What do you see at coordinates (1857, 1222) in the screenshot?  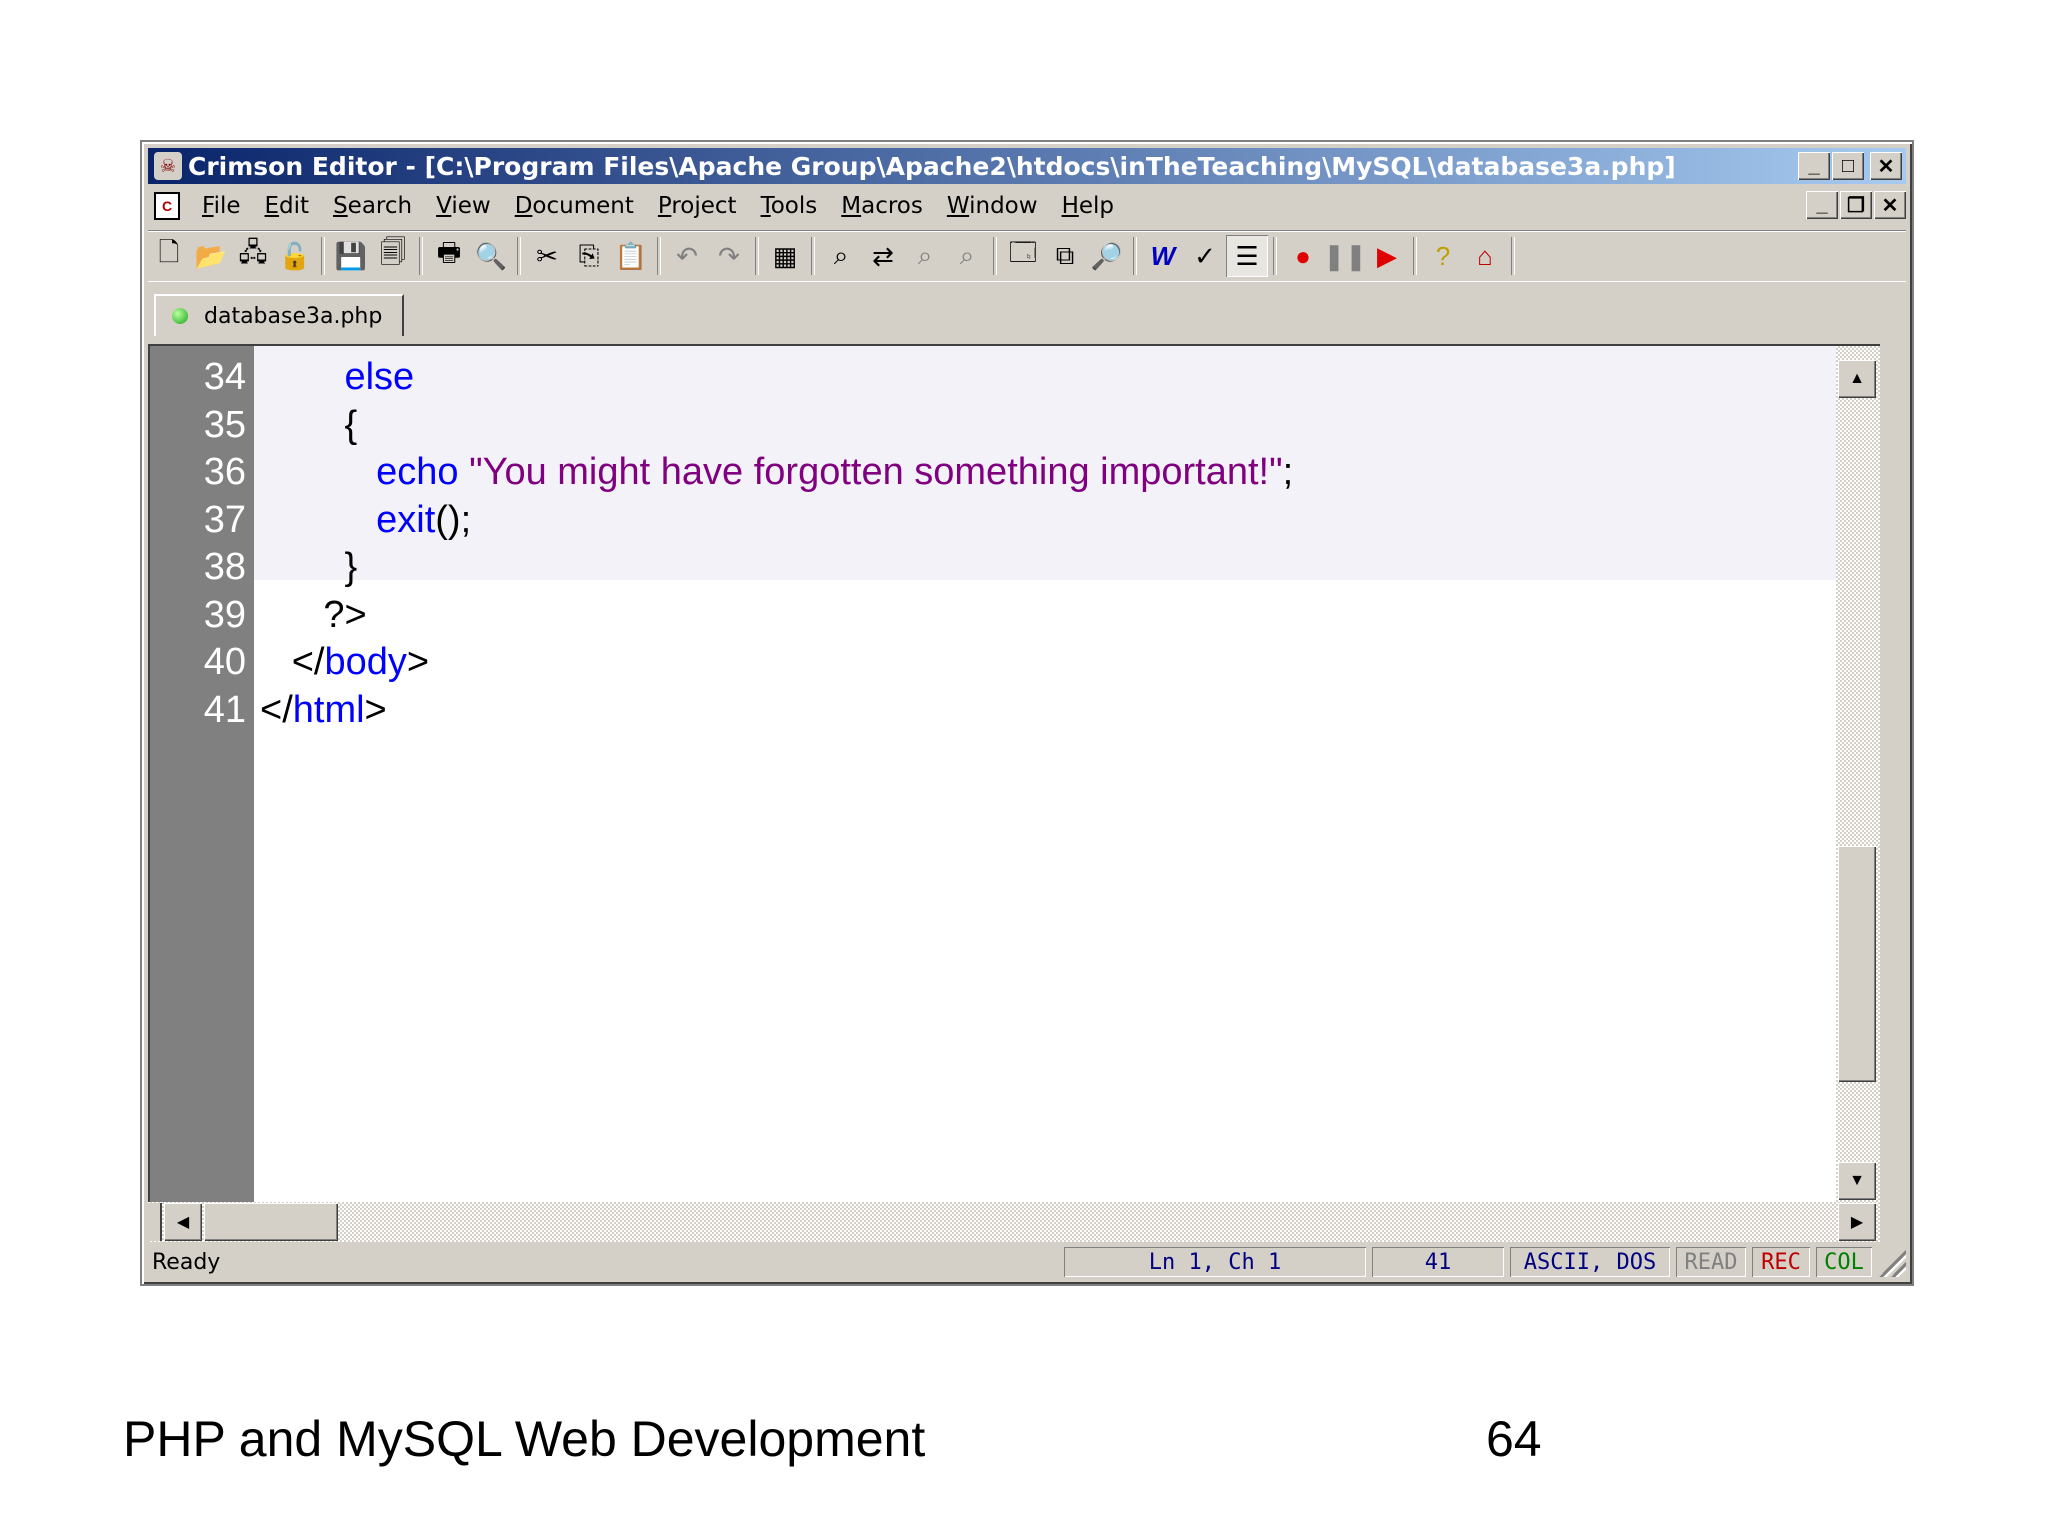 I see `scroll-right-icon: ▶` at bounding box center [1857, 1222].